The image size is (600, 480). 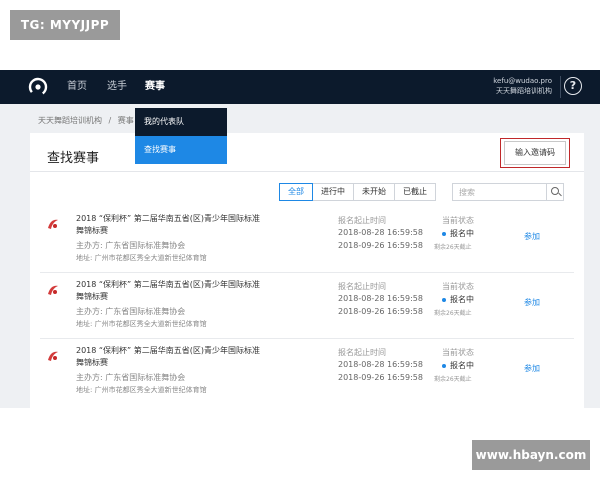 What do you see at coordinates (73, 158) in the screenshot?
I see `page-title: 查找赛事` at bounding box center [73, 158].